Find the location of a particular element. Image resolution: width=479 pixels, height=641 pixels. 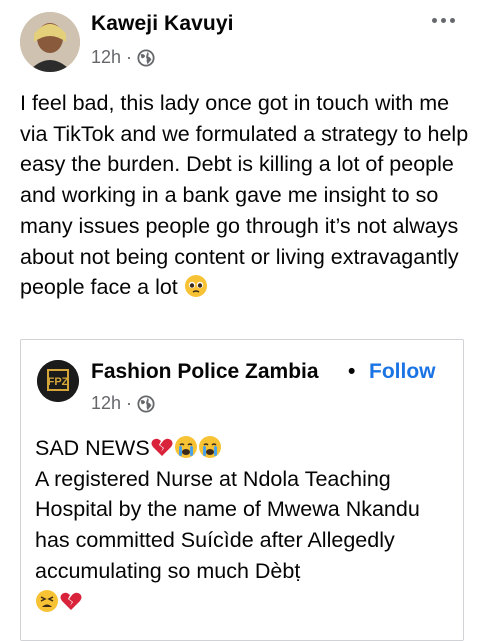

author-name: Kaweji Kavuyi is located at coordinates (162, 24).